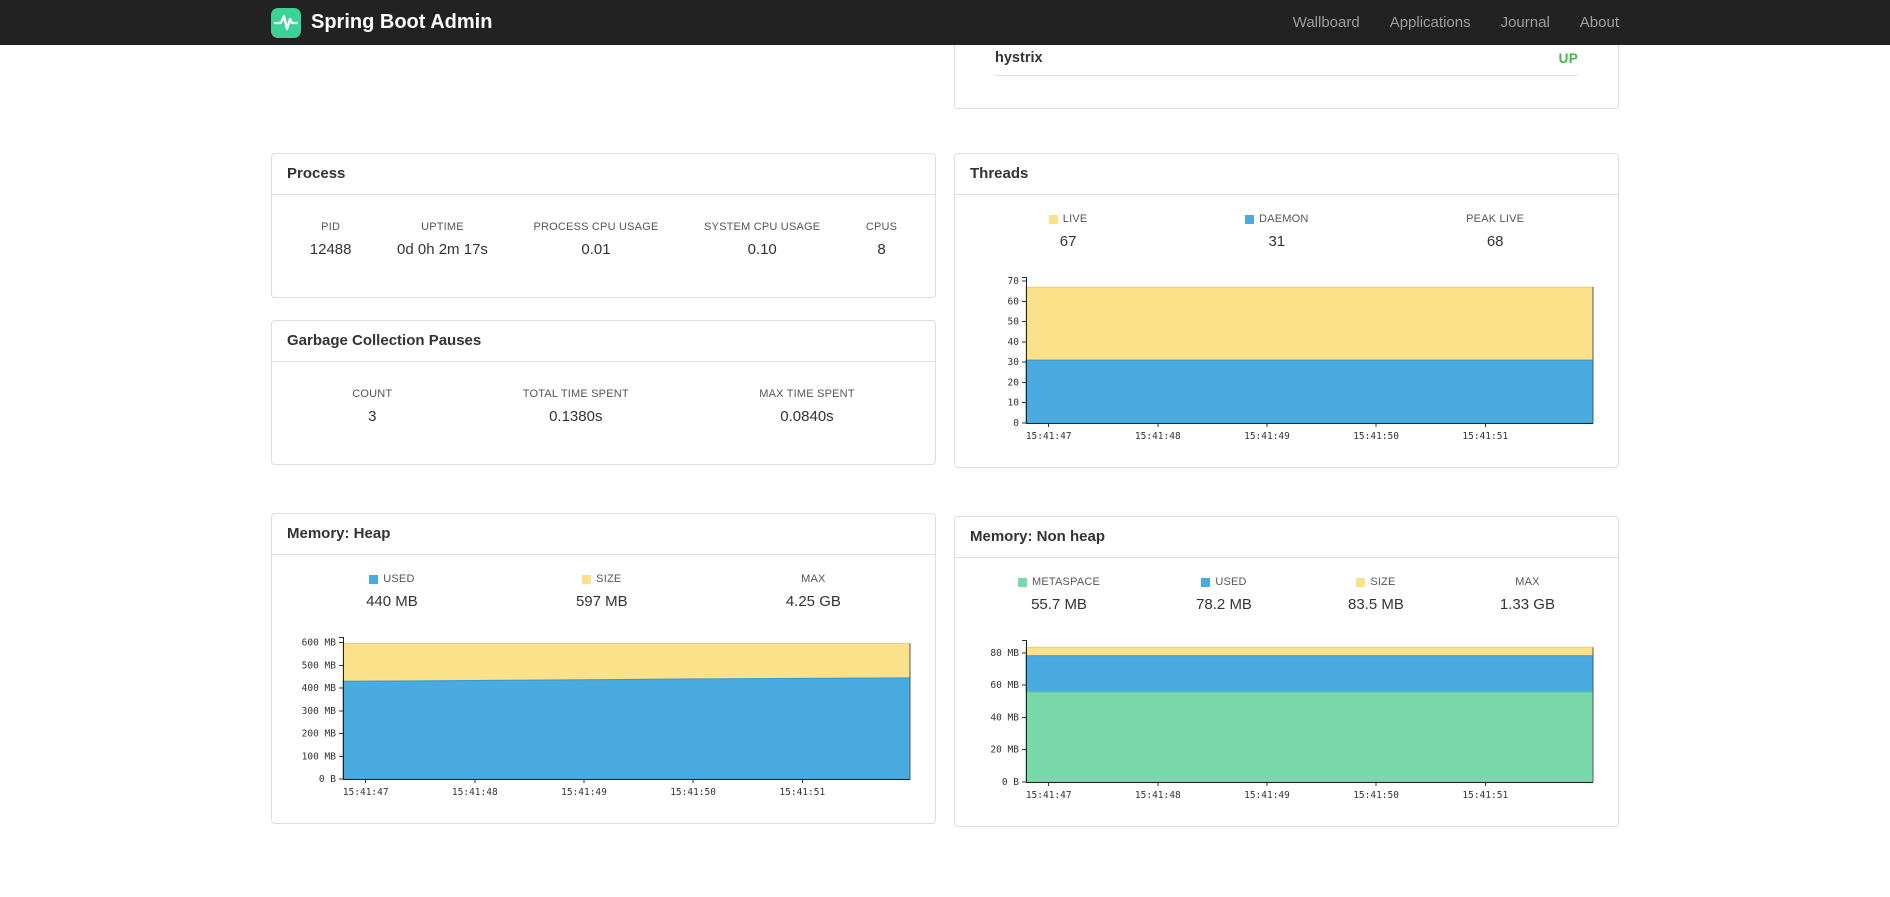 Image resolution: width=1890 pixels, height=897 pixels. Describe the element at coordinates (1014, 301) in the screenshot. I see `svg-text: 60` at that location.